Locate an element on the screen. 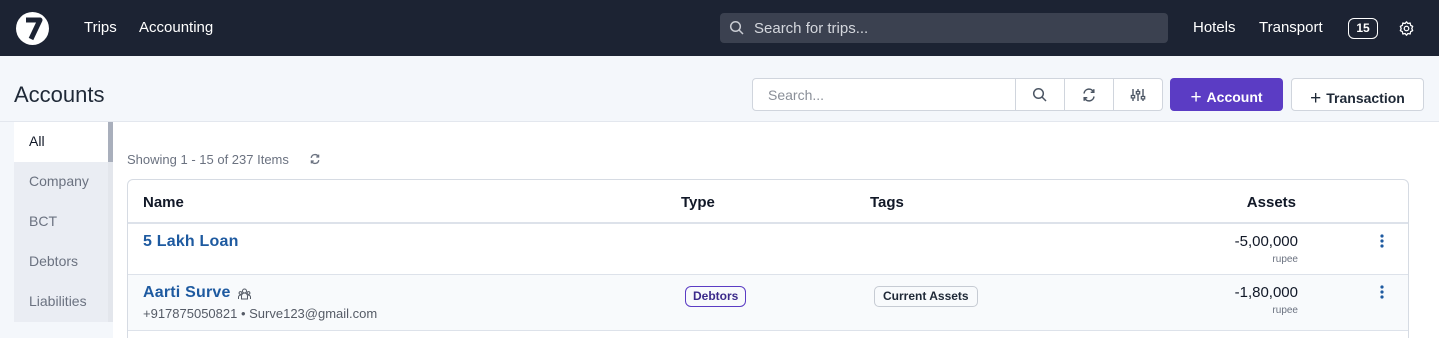 The width and height of the screenshot is (1439, 338). group-icon is located at coordinates (244, 294).